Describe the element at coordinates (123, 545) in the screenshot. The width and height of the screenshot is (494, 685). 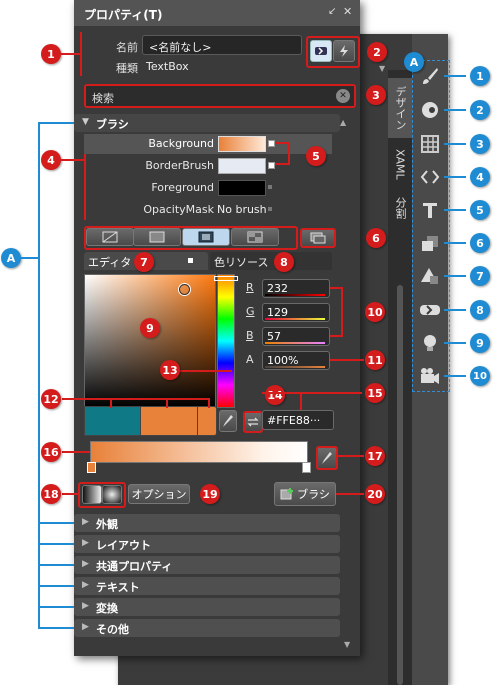
I see `section-title: レイアウト` at that location.